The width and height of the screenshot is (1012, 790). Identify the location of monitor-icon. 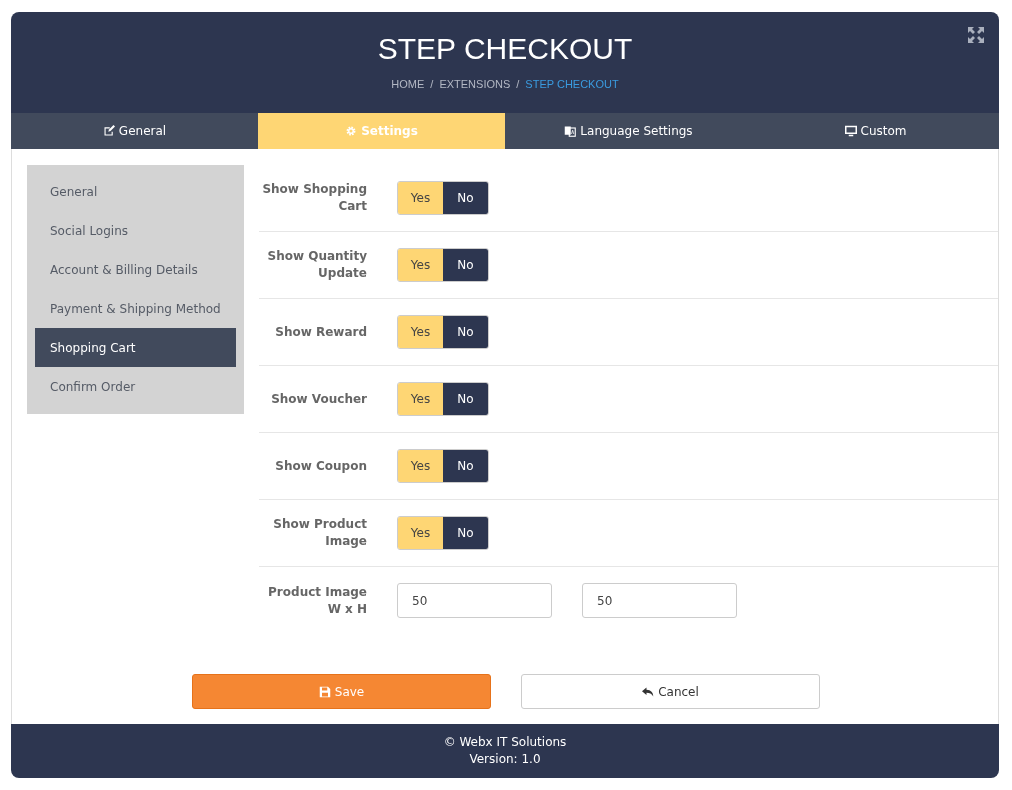
(850, 131).